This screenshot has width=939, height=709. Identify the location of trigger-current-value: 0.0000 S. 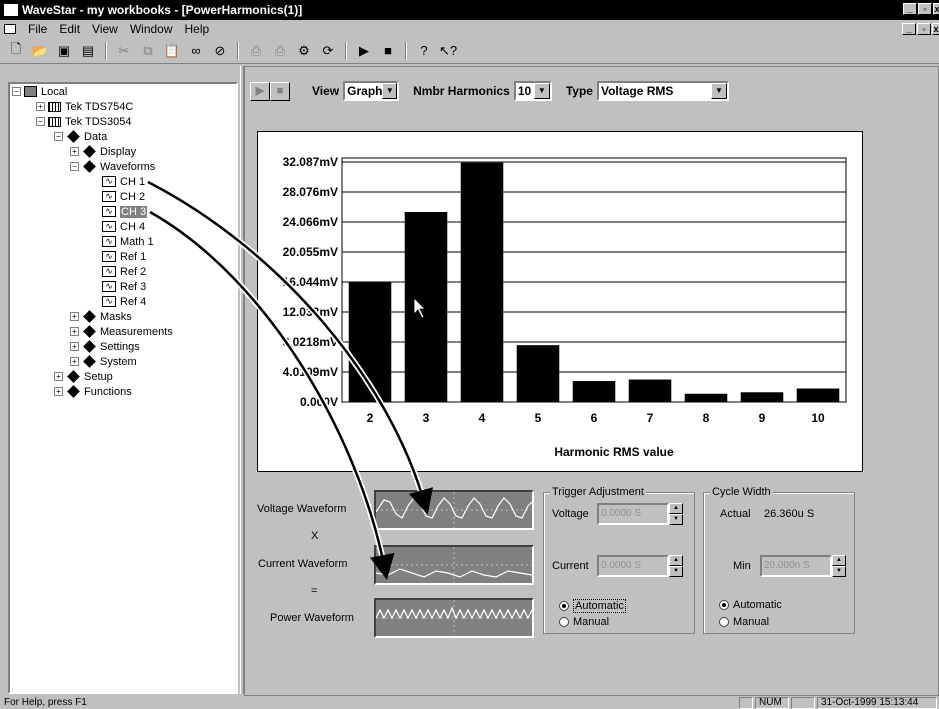
(633, 566).